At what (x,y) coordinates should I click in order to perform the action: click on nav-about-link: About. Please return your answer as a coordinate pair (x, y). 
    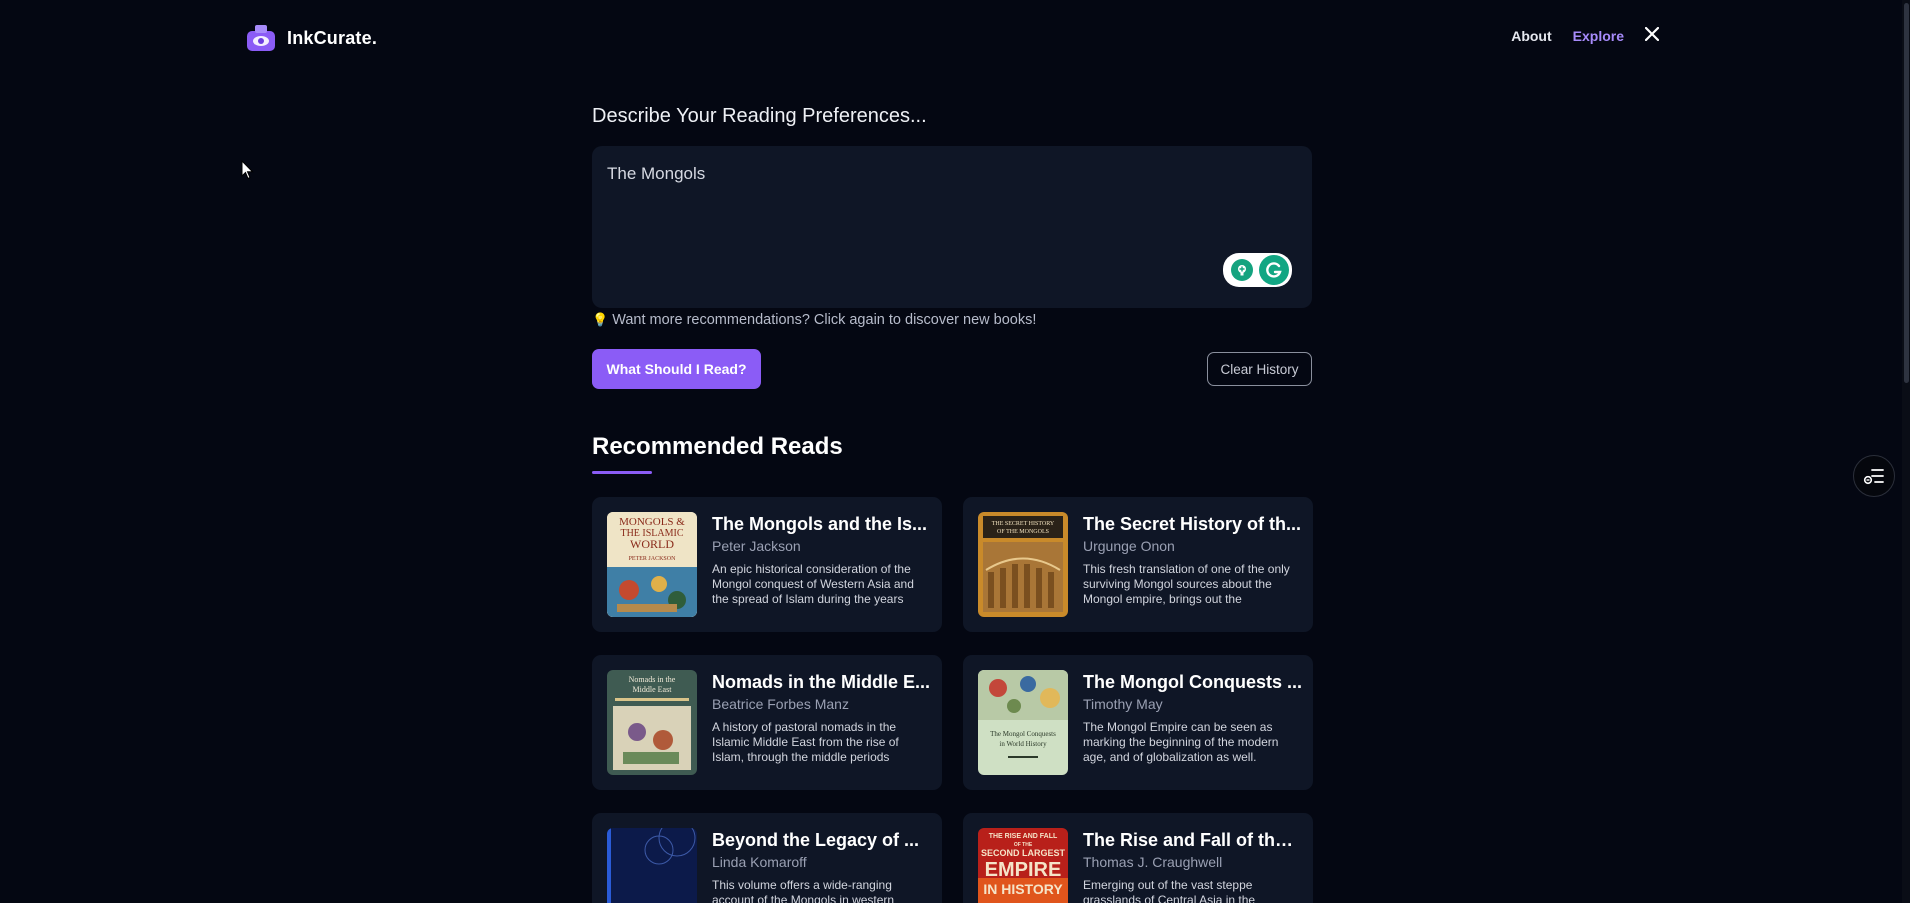
    Looking at the image, I should click on (1531, 36).